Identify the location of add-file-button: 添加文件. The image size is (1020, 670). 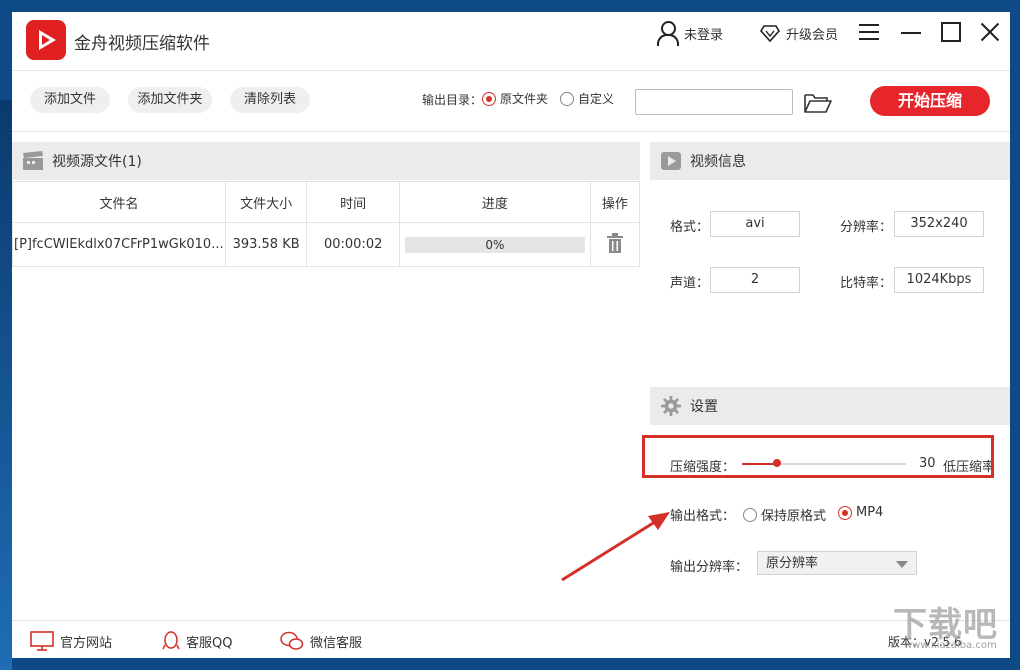
(70, 100).